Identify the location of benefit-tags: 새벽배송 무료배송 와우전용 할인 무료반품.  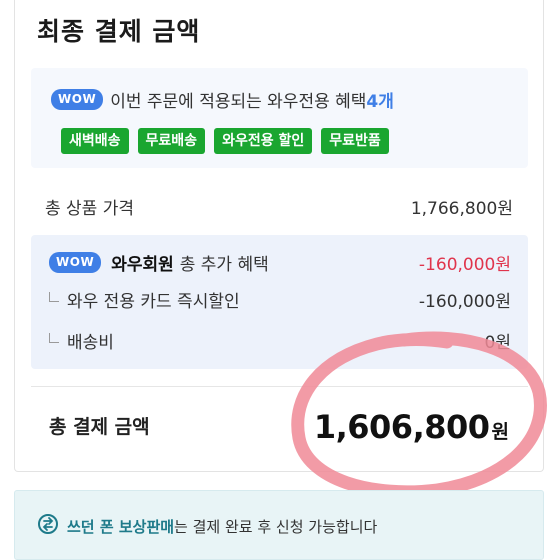
(225, 141).